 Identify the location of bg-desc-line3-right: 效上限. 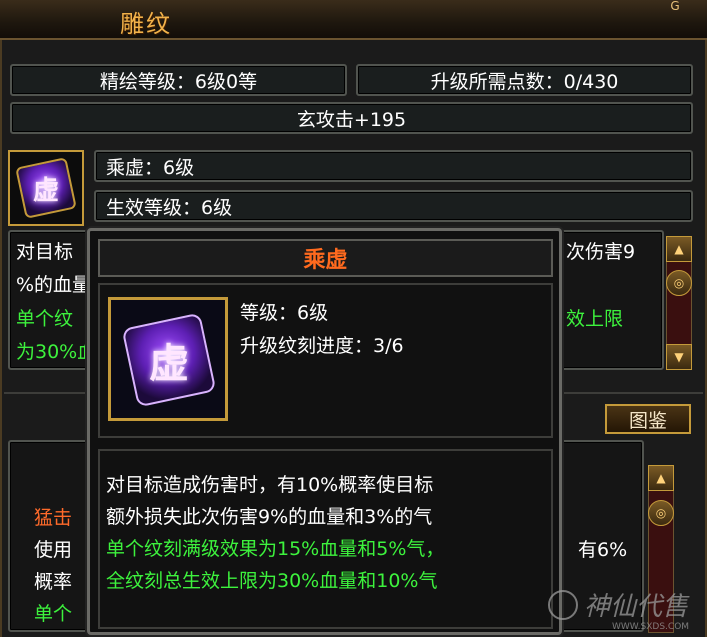
(595, 319).